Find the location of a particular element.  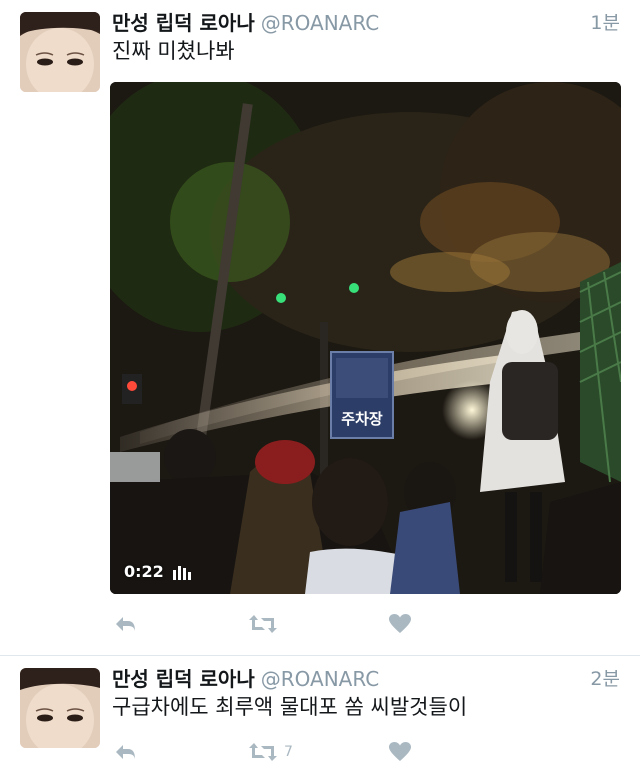

retweet-button is located at coordinates (263, 624).